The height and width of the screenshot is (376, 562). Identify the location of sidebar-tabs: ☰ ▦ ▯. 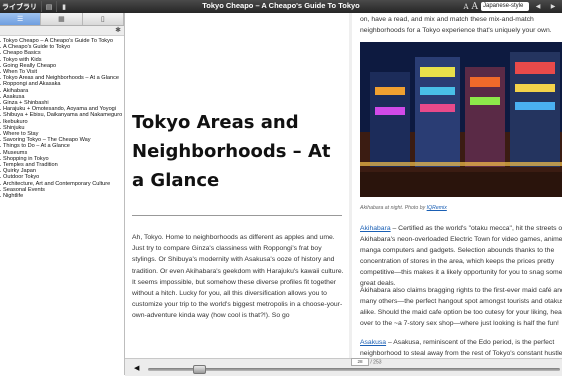
(62, 19).